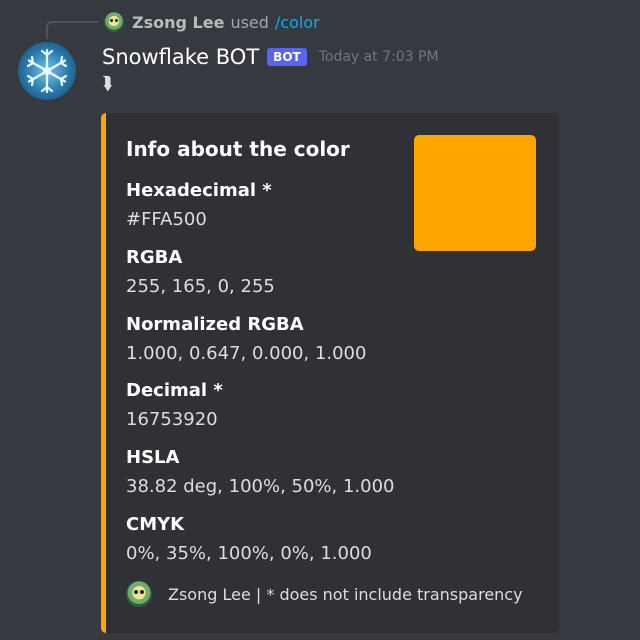 This screenshot has height=640, width=640. Describe the element at coordinates (155, 524) in the screenshot. I see `field-name: CMYK` at that location.